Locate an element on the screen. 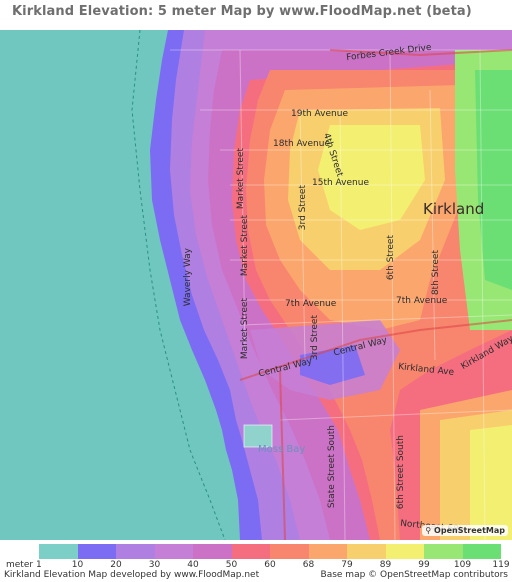 Image resolution: width=512 pixels, height=582 pixels. legend-tick: 99 is located at coordinates (424, 565).